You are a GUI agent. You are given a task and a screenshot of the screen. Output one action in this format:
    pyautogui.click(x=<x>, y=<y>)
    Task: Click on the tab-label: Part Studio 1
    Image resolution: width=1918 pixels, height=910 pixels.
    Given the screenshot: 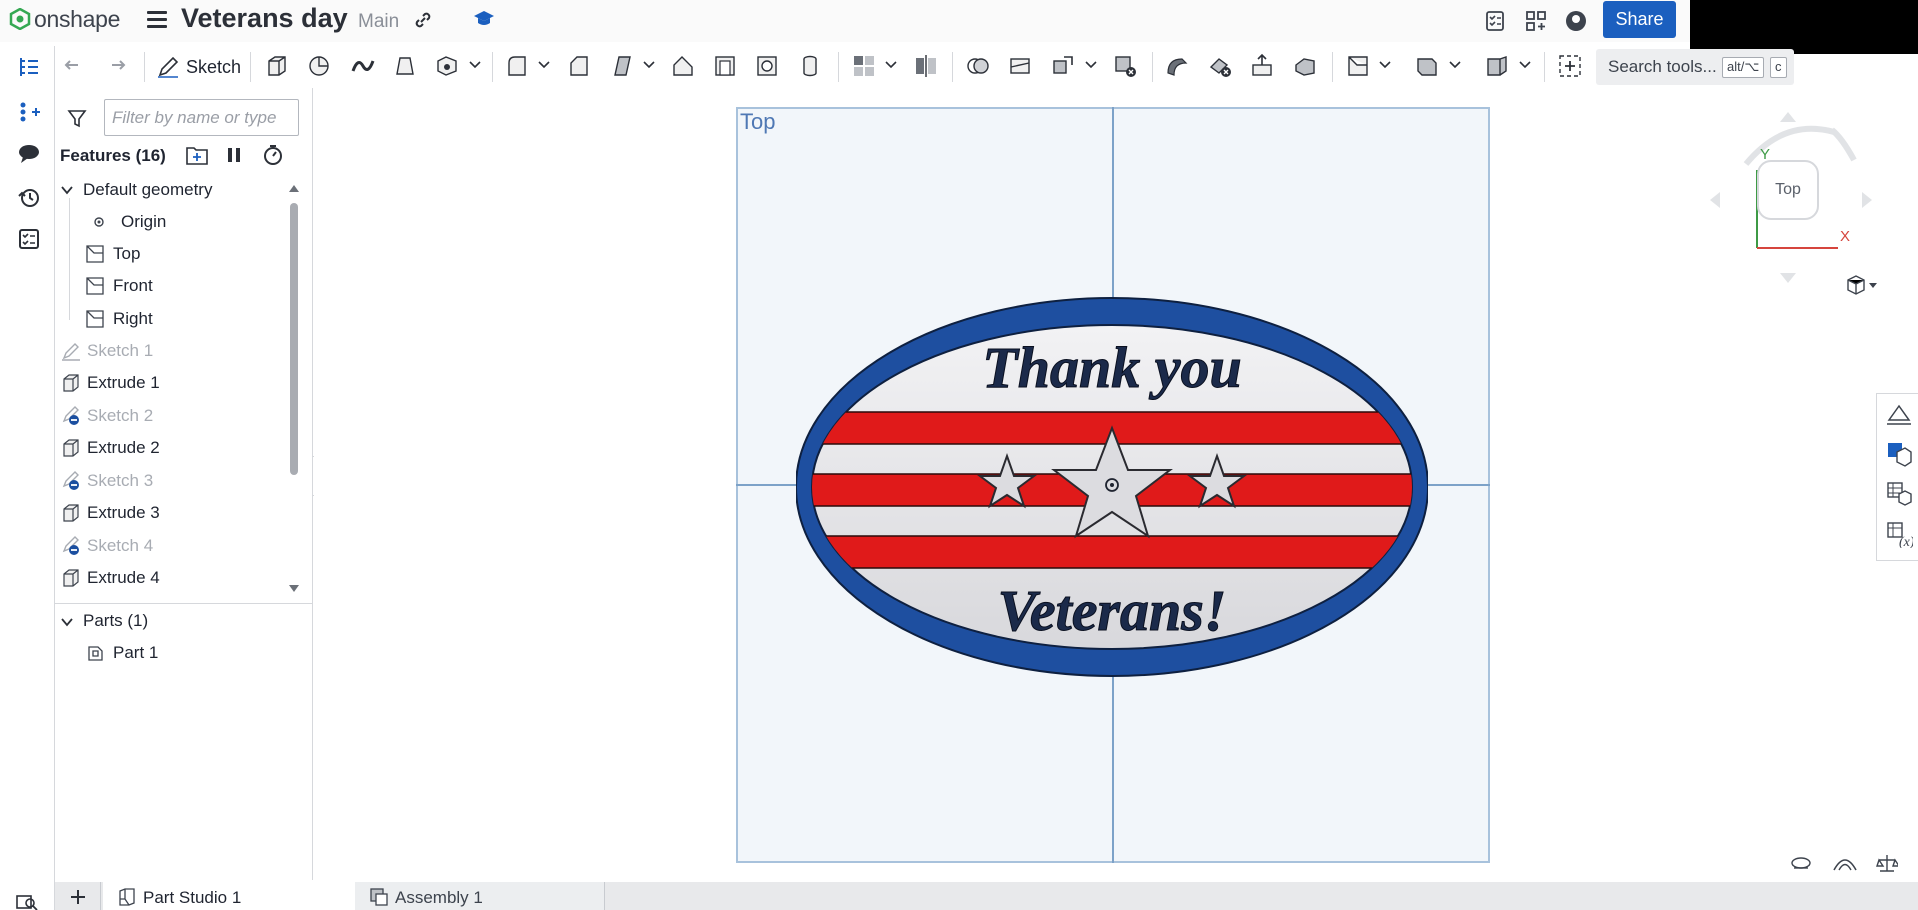 What is the action you would take?
    pyautogui.click(x=192, y=897)
    